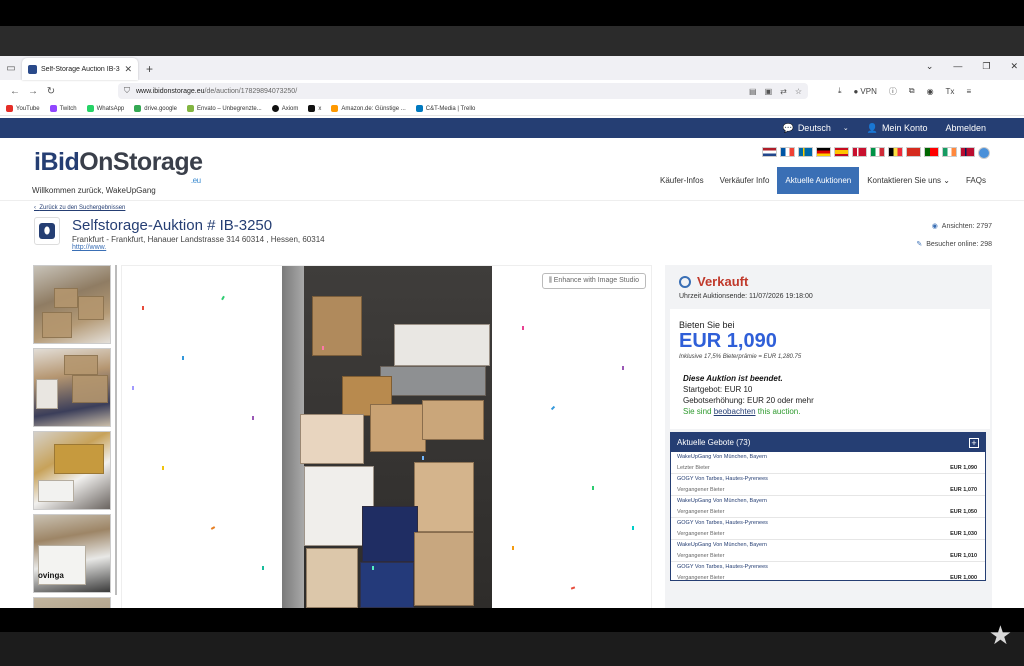 The image size is (1024, 666). What do you see at coordinates (745, 180) in the screenshot?
I see `nav-seller-info: Verkäufer Info` at bounding box center [745, 180].